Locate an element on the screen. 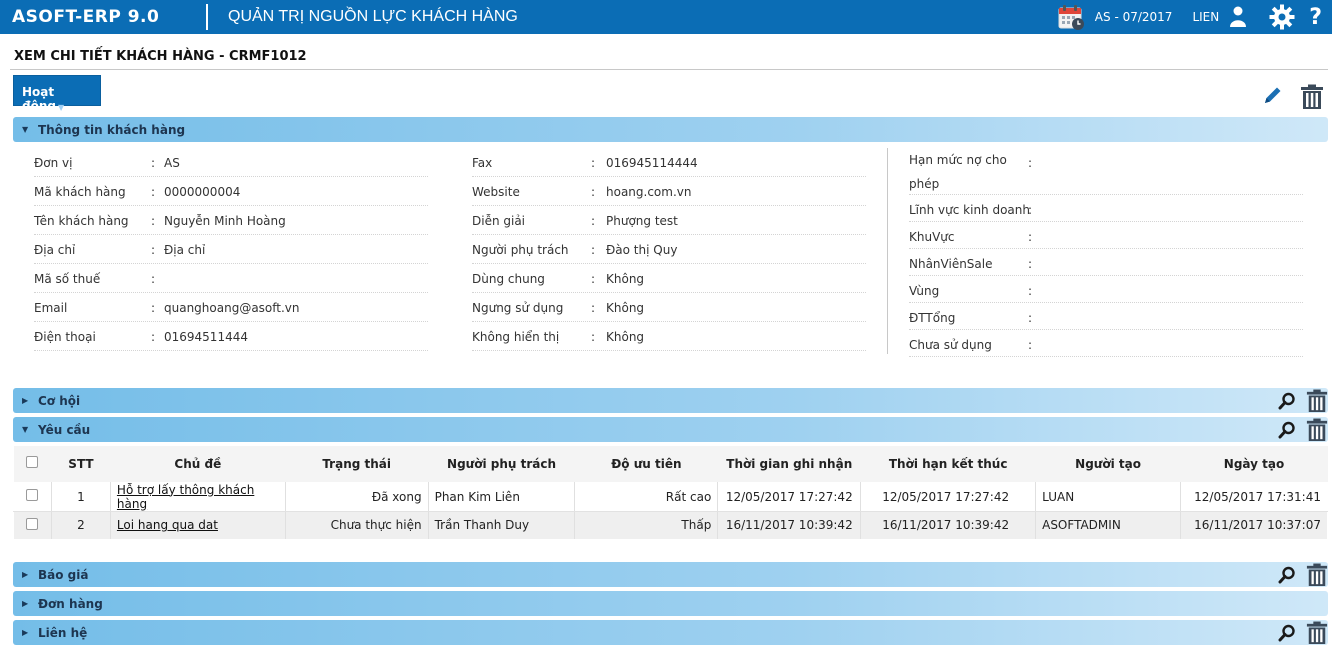  section-contacts: ▶ Liên hệ is located at coordinates (670, 632).